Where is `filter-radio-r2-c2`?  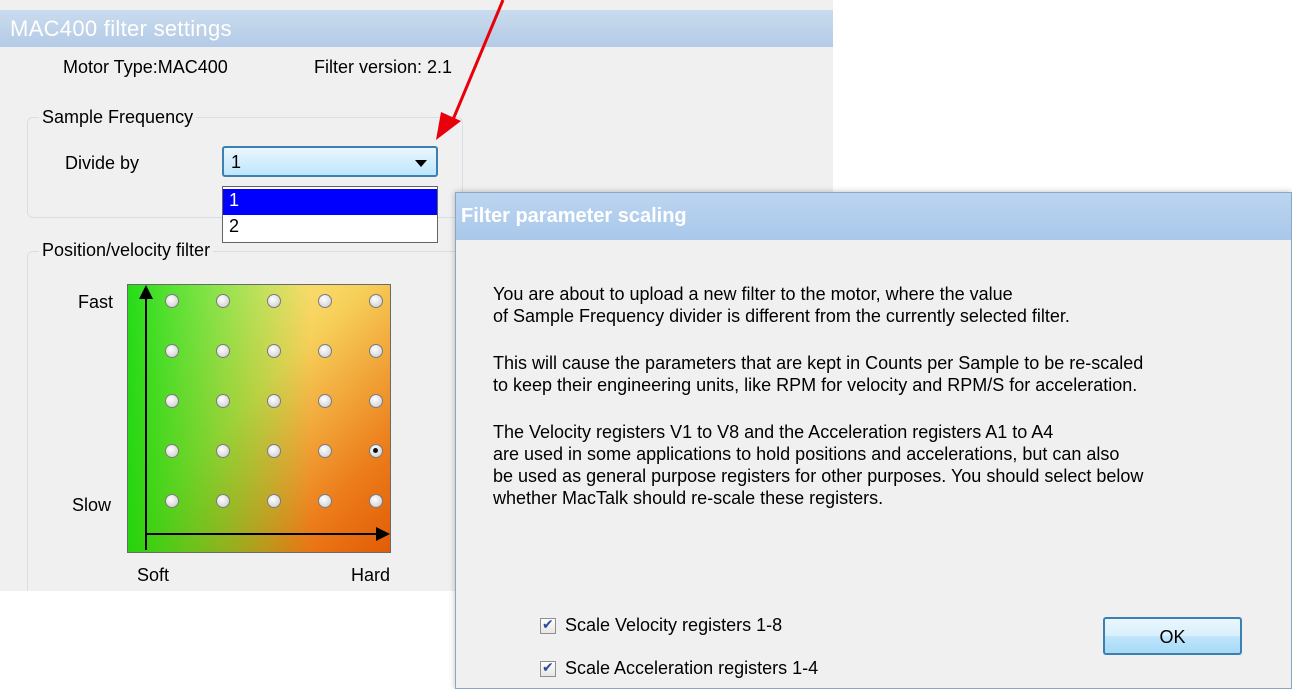 filter-radio-r2-c2 is located at coordinates (223, 351).